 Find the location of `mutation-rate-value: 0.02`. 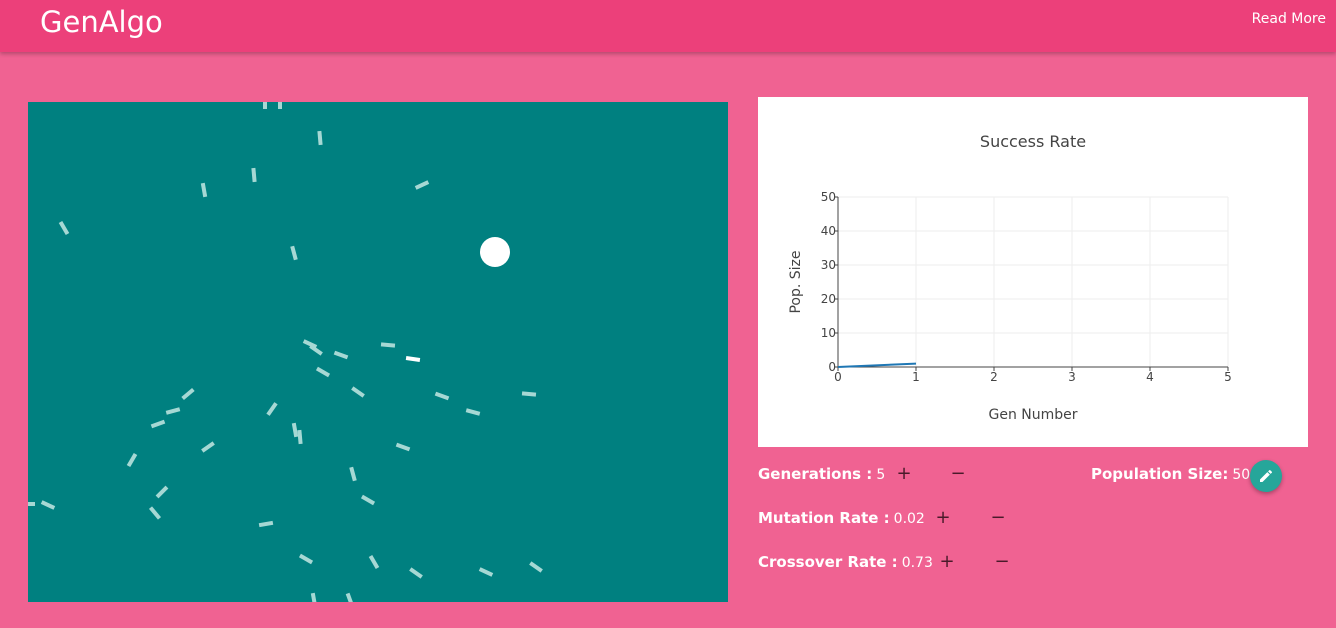

mutation-rate-value: 0.02 is located at coordinates (909, 519).